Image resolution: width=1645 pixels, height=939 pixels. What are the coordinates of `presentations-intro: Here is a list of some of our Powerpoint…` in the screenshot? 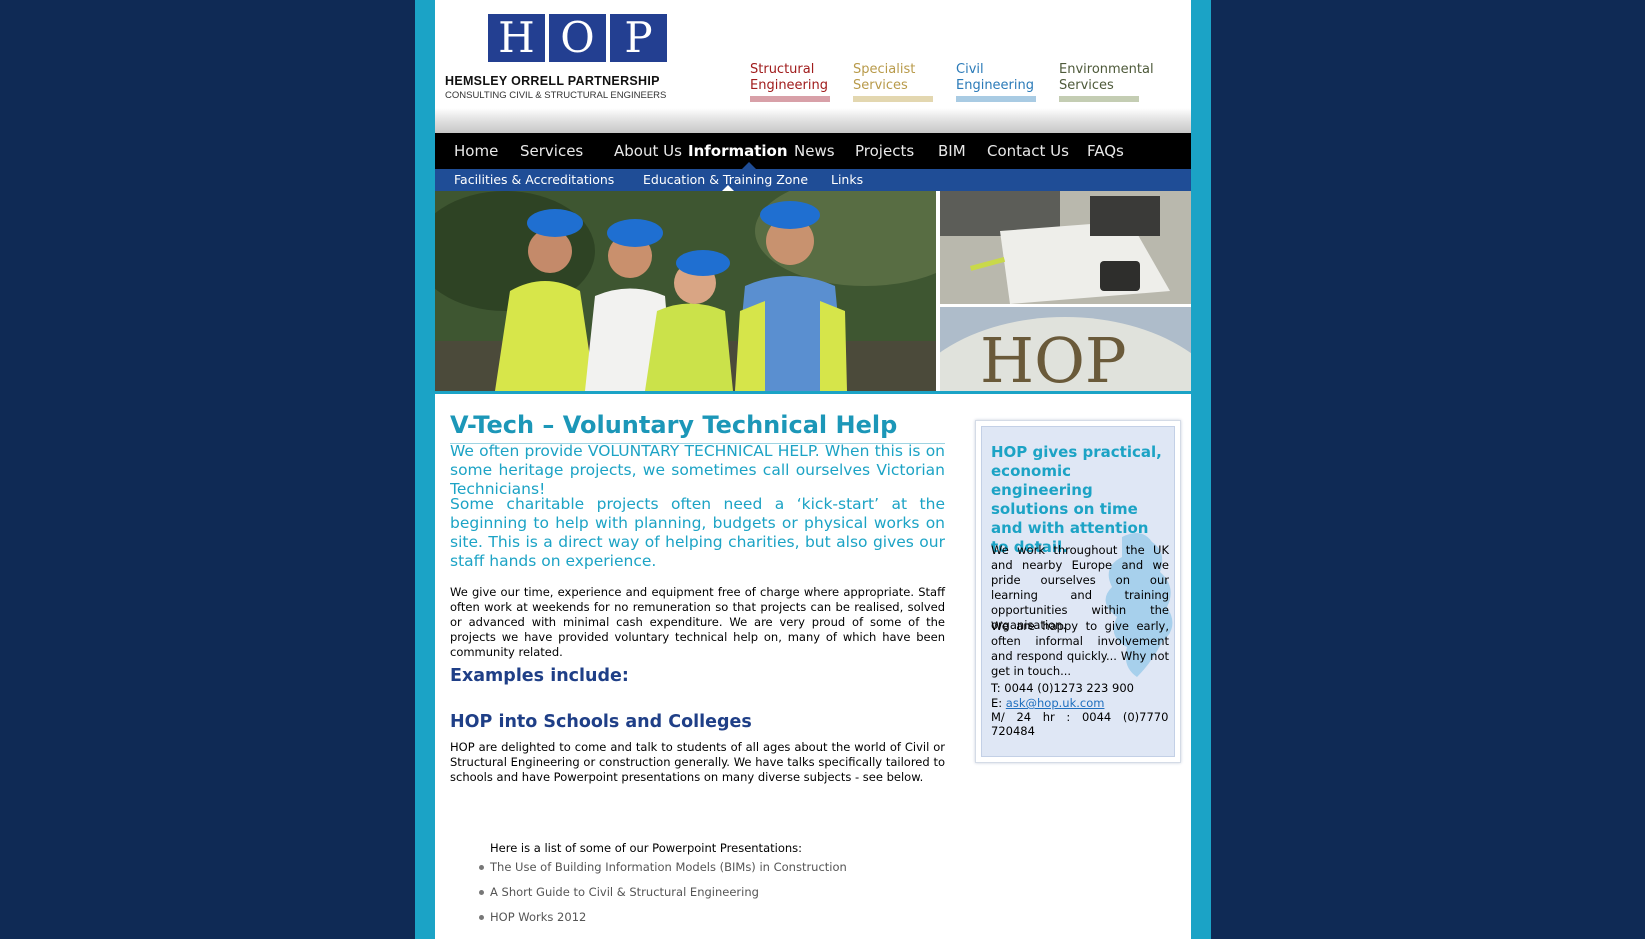 It's located at (646, 848).